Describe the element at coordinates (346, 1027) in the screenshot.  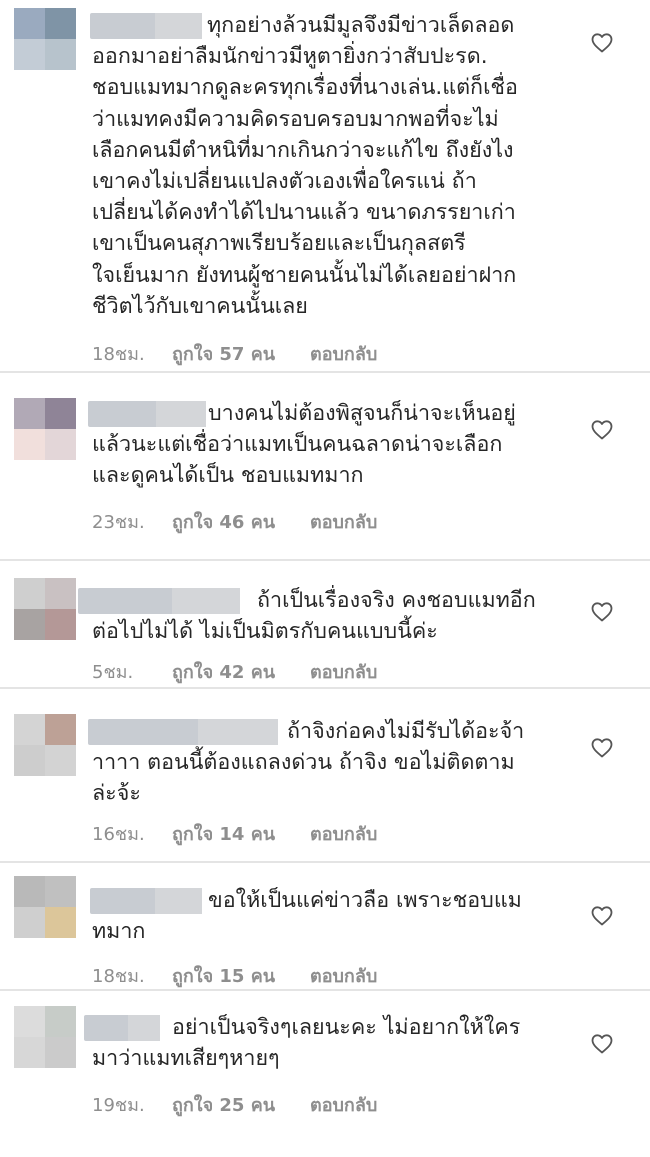
I see `comment-line-text: อย่าเป็นจริงๆเลยนะคะ ไม่อยากให้ใคร` at that location.